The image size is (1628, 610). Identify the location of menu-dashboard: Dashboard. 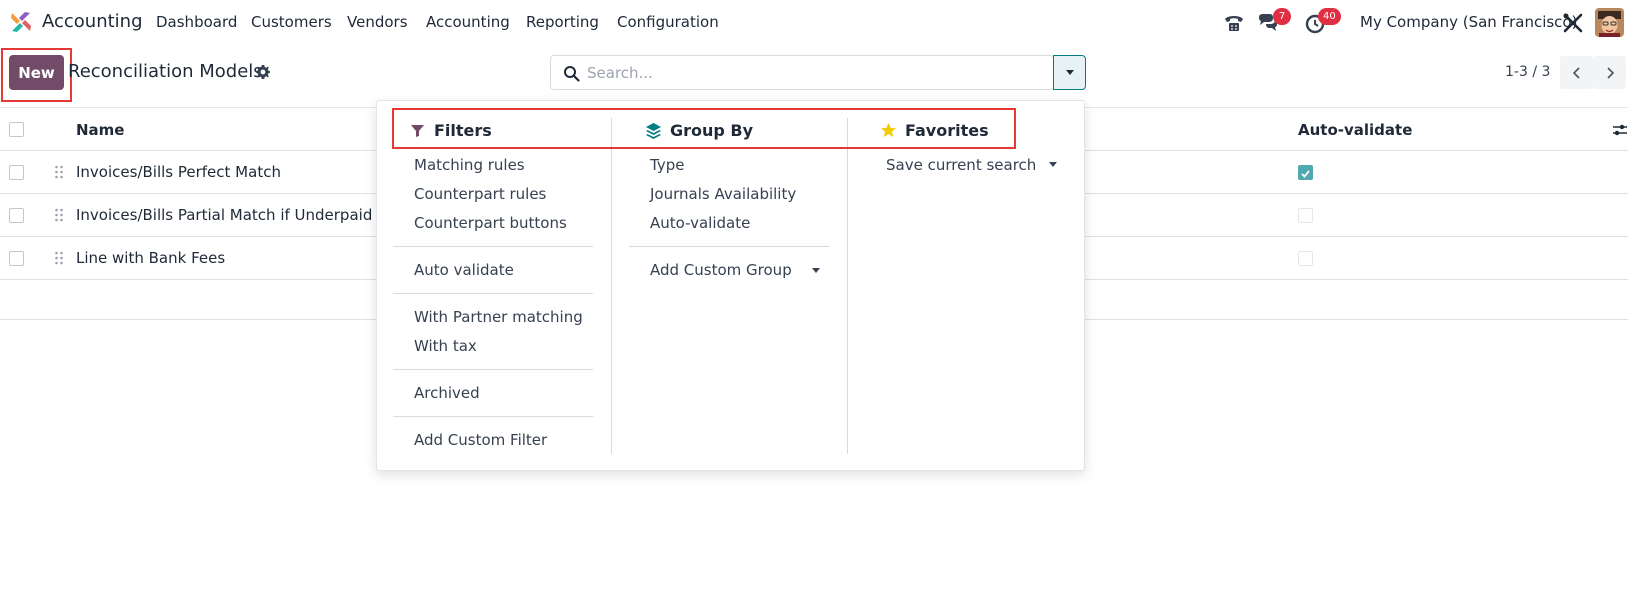
(196, 22).